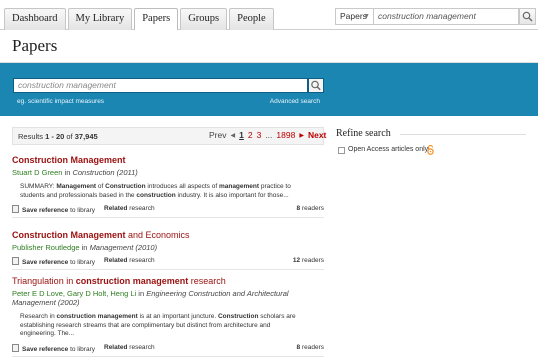 This screenshot has width=538, height=358. I want to click on result-journal: Management (2010), so click(123, 247).